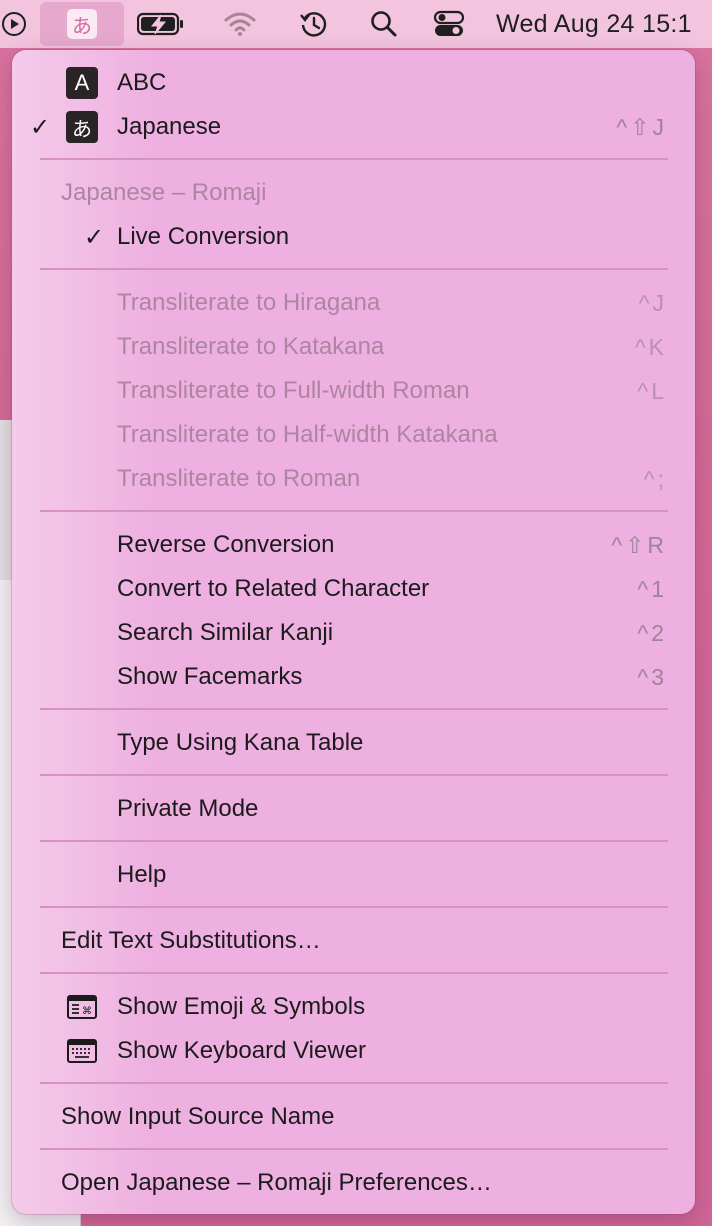  What do you see at coordinates (353, 809) in the screenshot?
I see `menu-item-private-mode: Private Mode` at bounding box center [353, 809].